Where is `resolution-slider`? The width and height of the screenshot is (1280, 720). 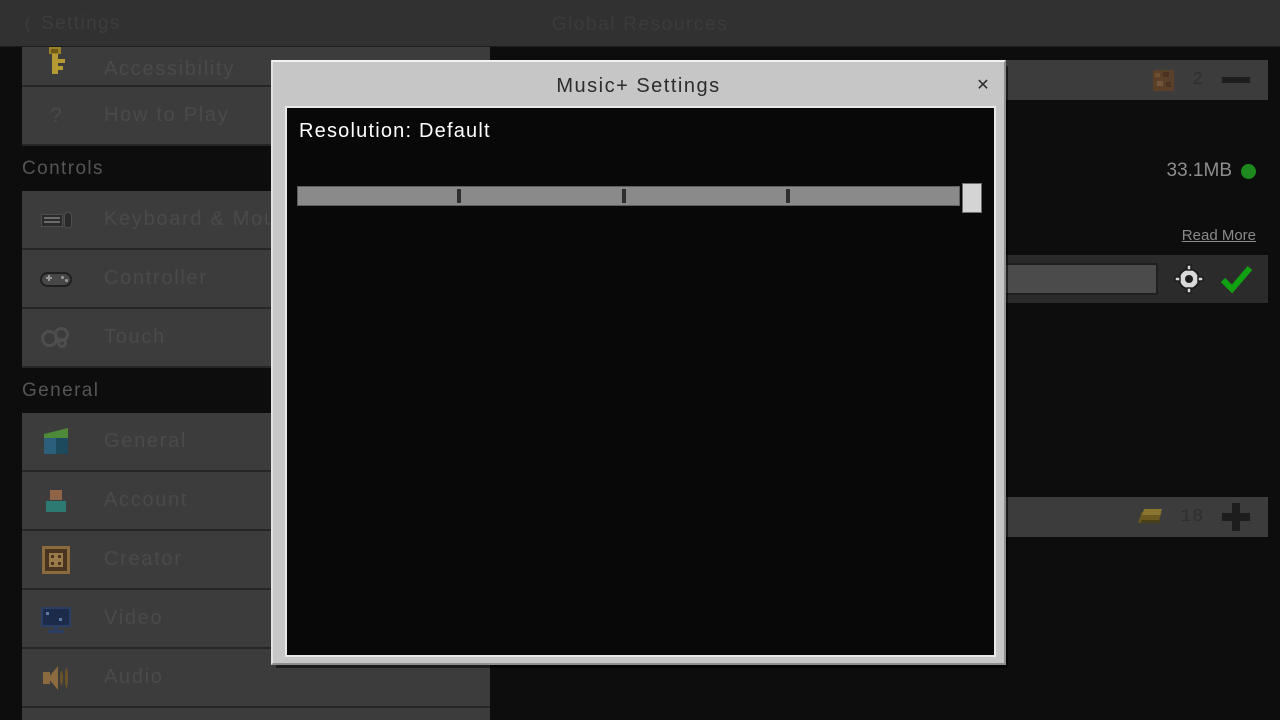
resolution-slider is located at coordinates (640, 198).